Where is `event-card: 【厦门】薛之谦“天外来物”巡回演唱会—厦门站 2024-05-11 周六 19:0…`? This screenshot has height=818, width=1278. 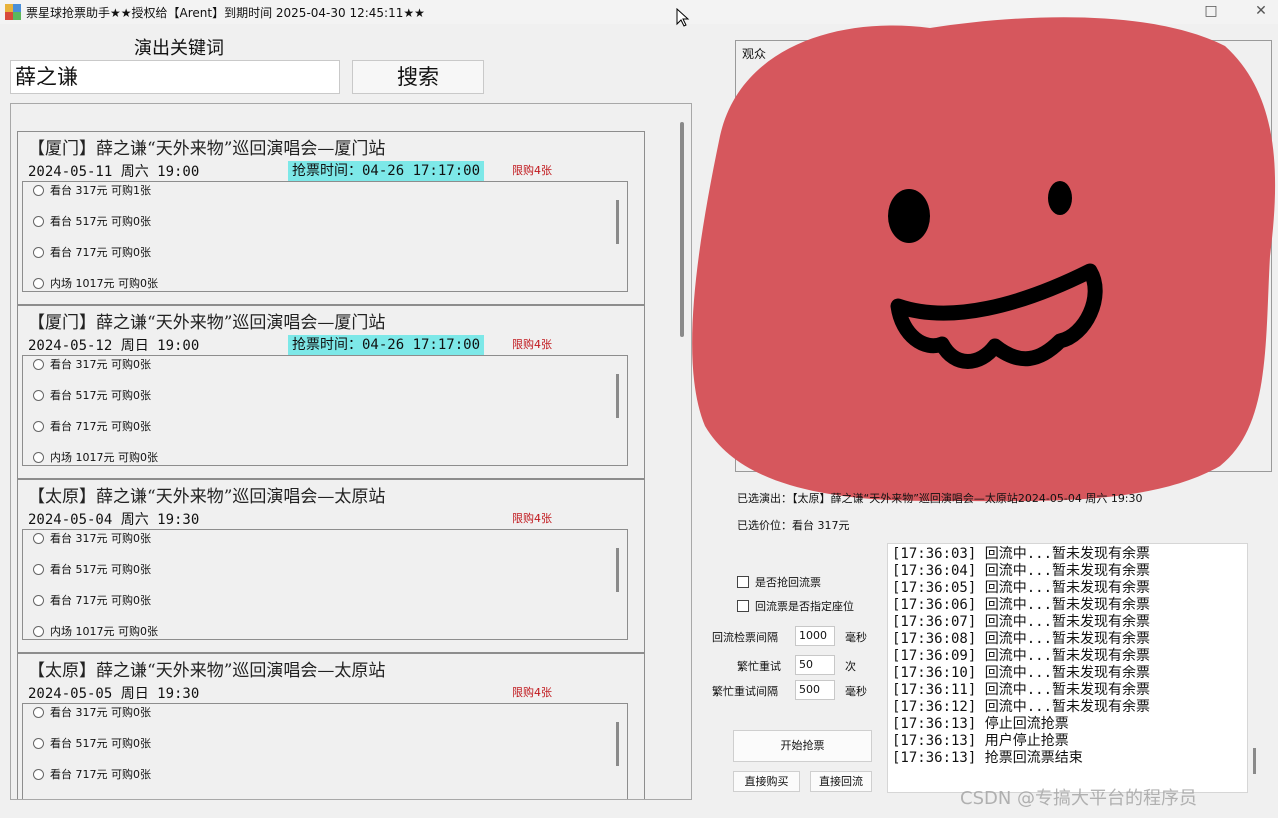 event-card: 【厦门】薛之谦“天外来物”巡回演唱会—厦门站 2024-05-11 周六 19:0… is located at coordinates (331, 218).